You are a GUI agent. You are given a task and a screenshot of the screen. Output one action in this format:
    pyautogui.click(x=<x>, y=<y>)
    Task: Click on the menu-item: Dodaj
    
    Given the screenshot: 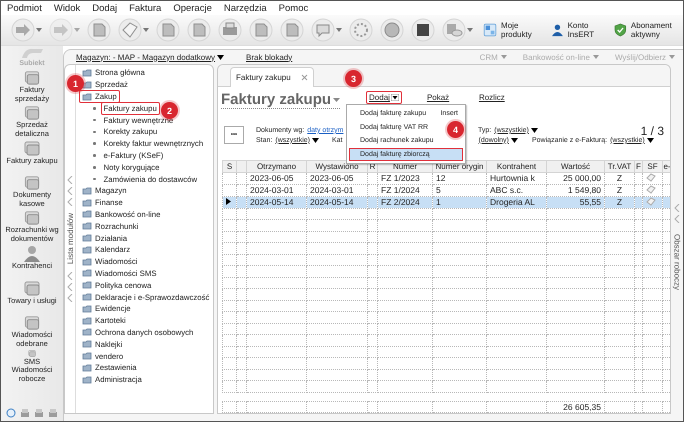 What is the action you would take?
    pyautogui.click(x=105, y=8)
    